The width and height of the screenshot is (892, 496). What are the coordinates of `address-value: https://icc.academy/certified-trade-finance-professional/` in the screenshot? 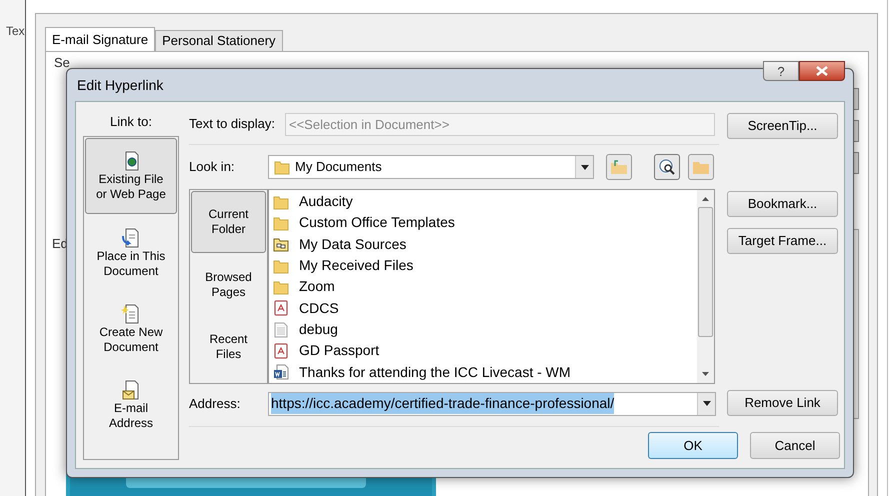 It's located at (442, 403).